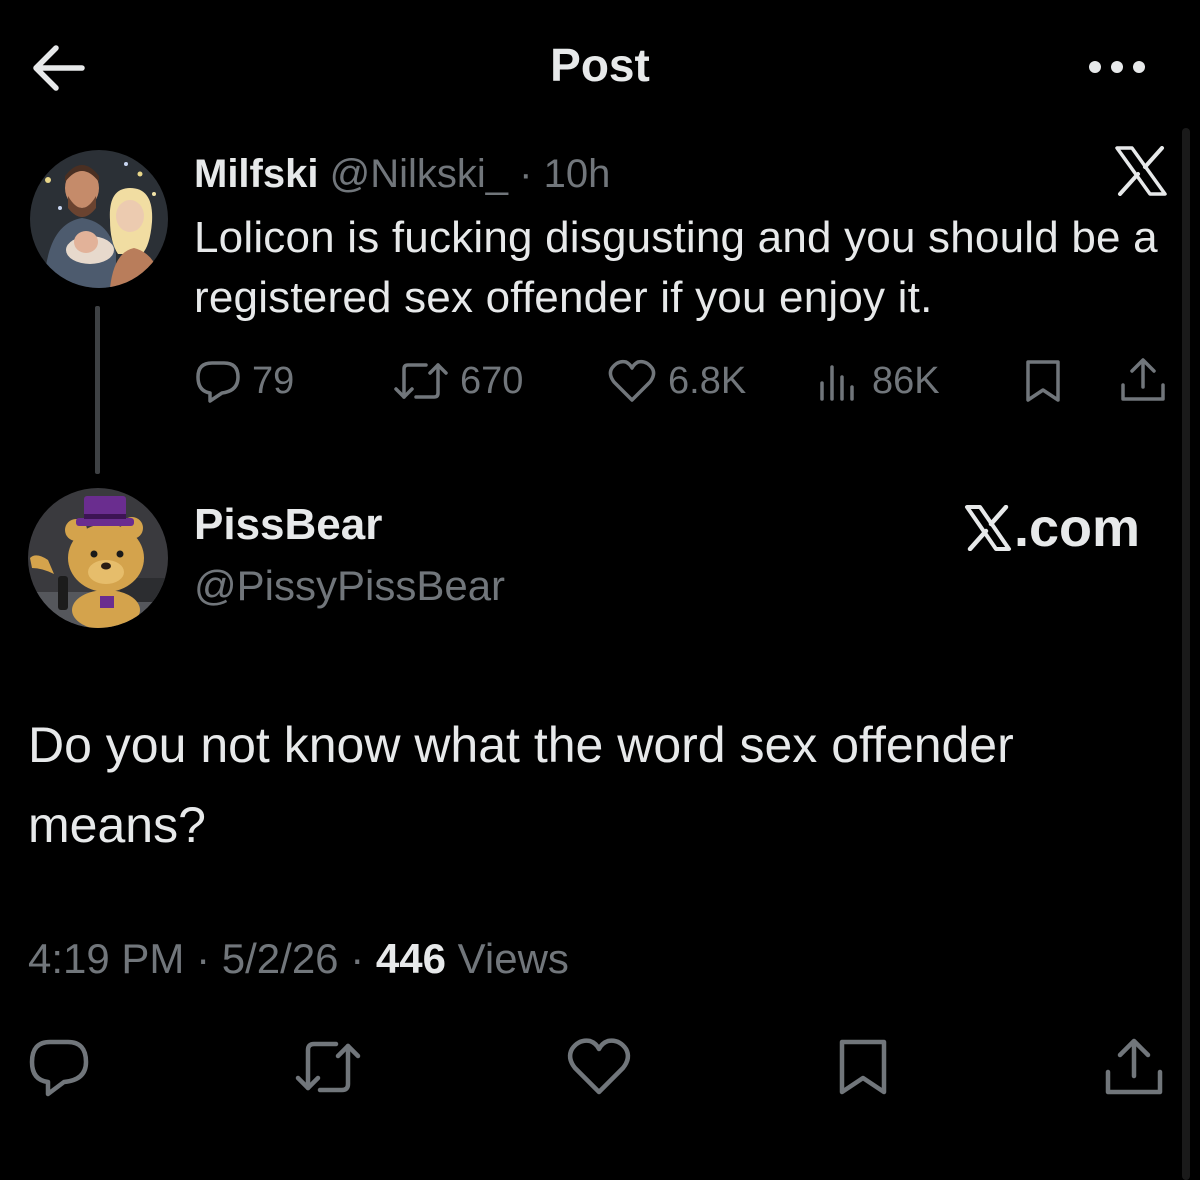  Describe the element at coordinates (288, 525) in the screenshot. I see `author-name: PissBear` at that location.